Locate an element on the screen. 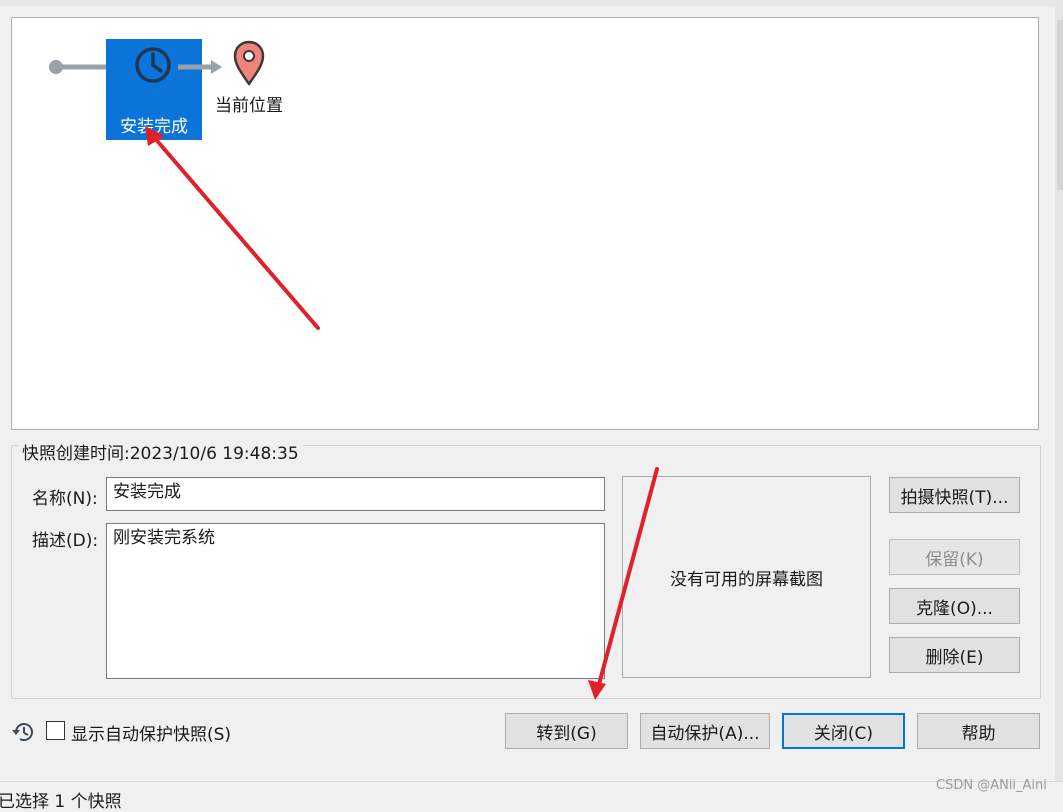 Image resolution: width=1063 pixels, height=812 pixels. description-textarea: 刚安装完系统 is located at coordinates (355, 601).